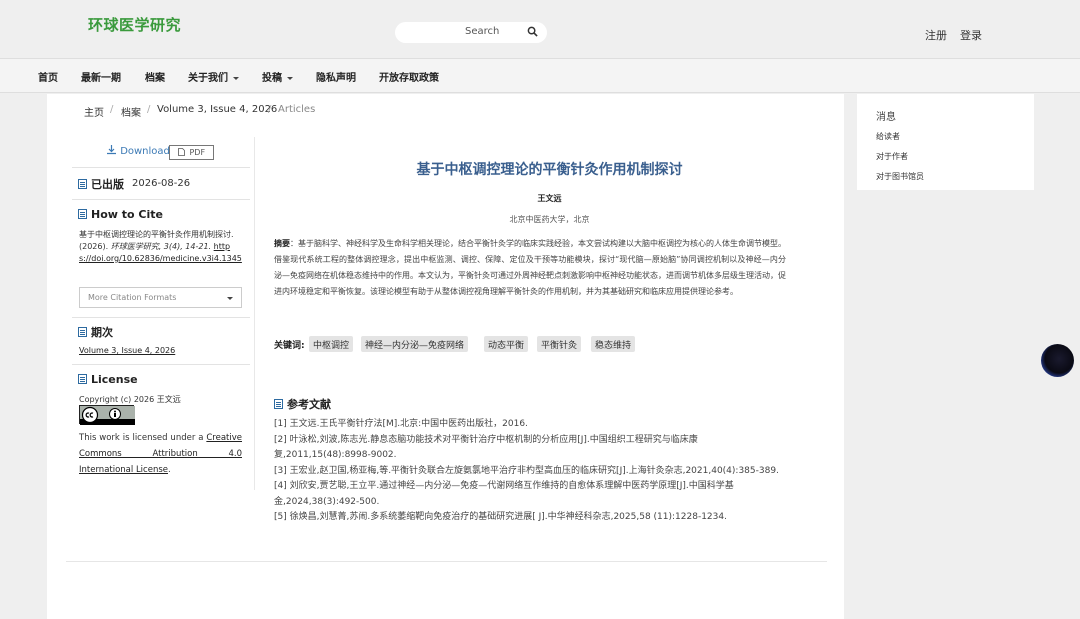 This screenshot has width=1080, height=619. I want to click on bookmark-icon, so click(278, 404).